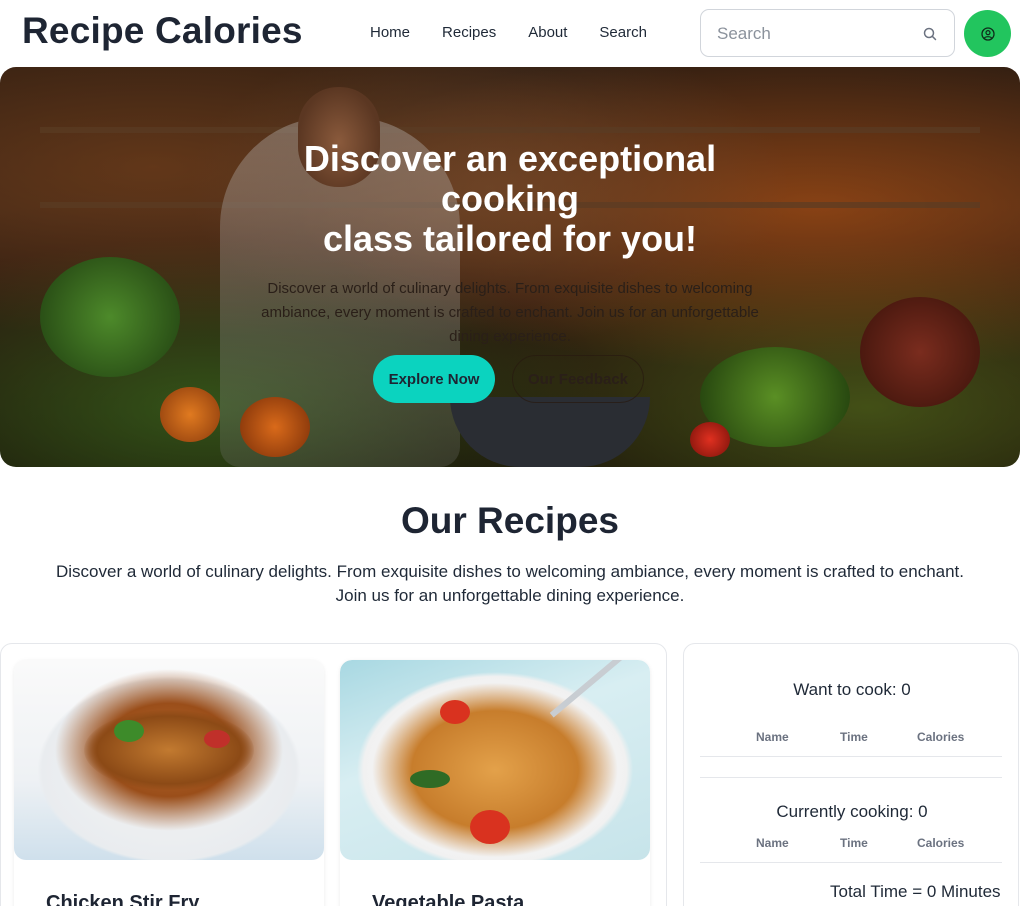 This screenshot has width=1020, height=906. Describe the element at coordinates (547, 32) in the screenshot. I see `nav-link-about: About` at that location.